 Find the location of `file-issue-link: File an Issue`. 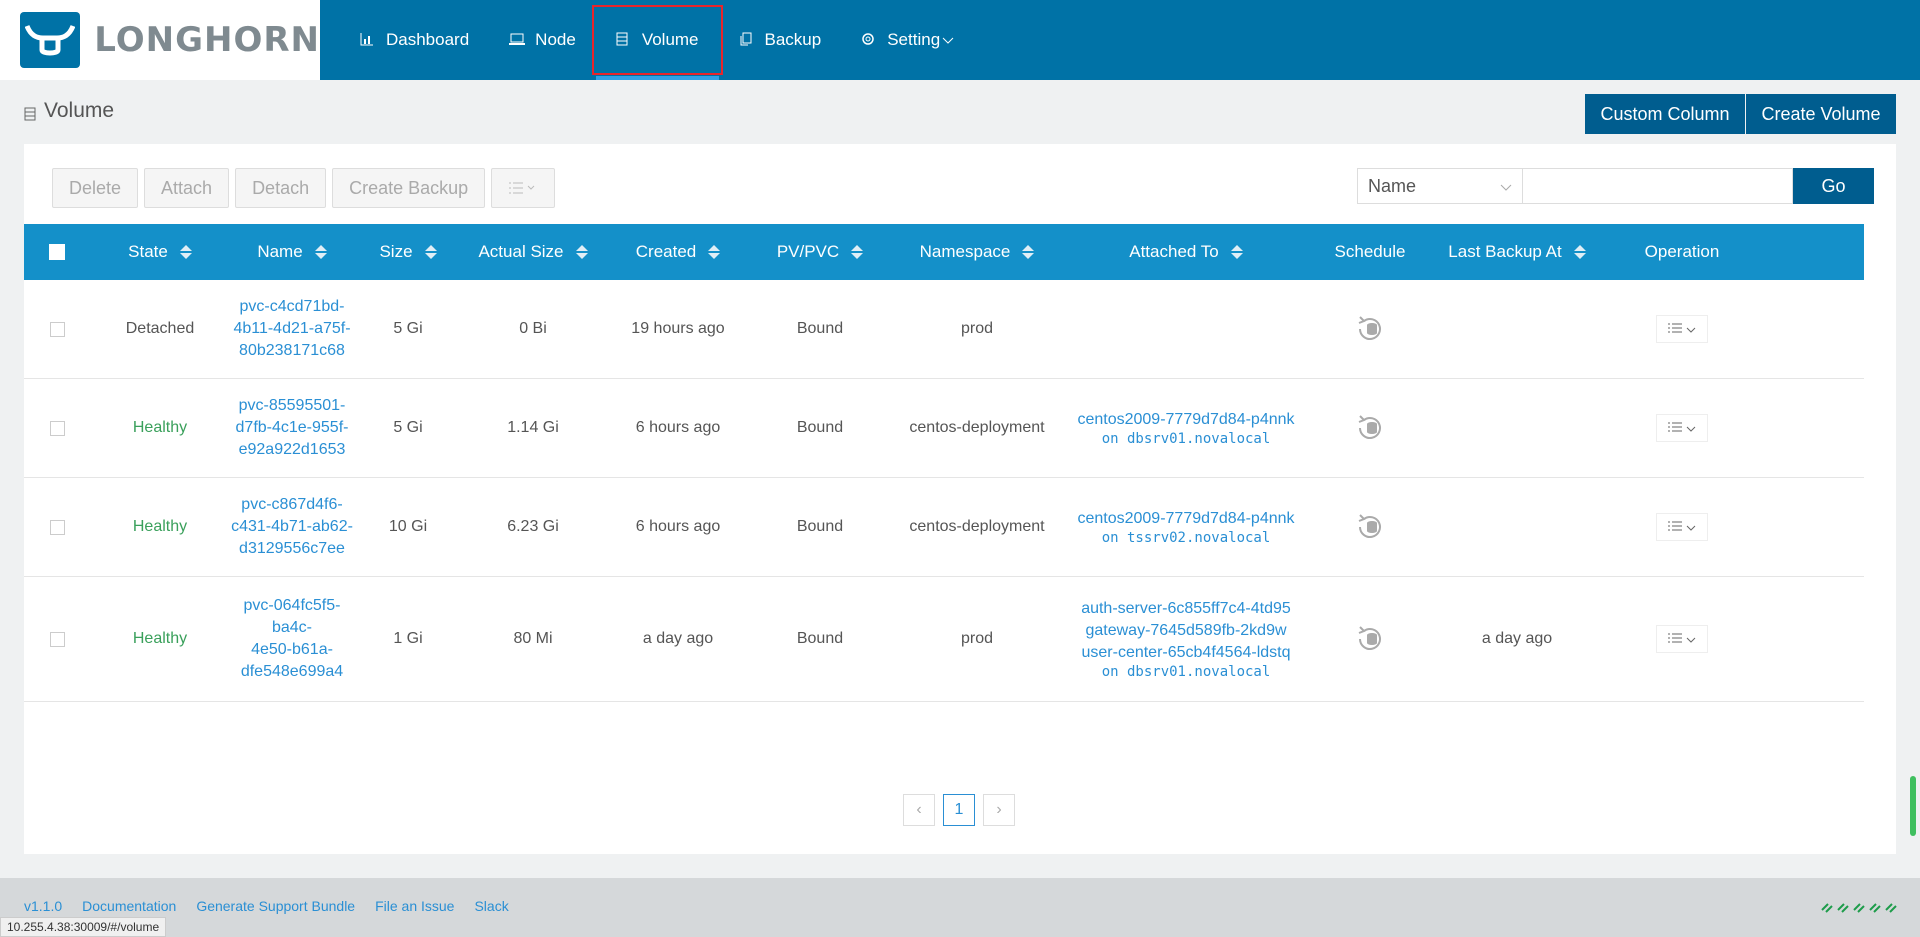

file-issue-link: File an Issue is located at coordinates (414, 906).